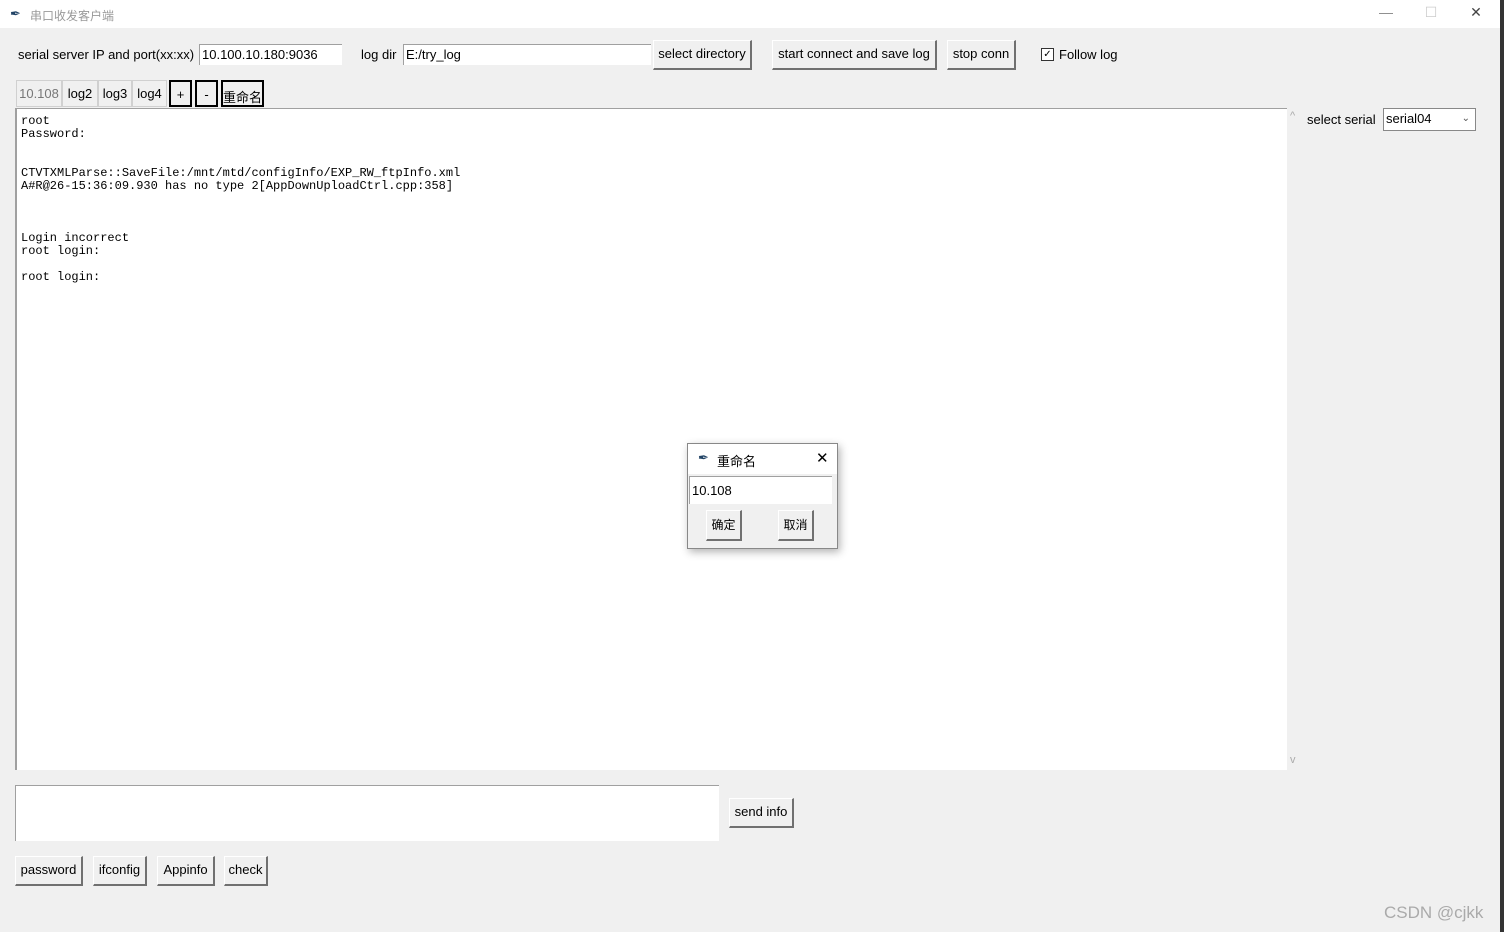 The width and height of the screenshot is (1504, 932). What do you see at coordinates (761, 813) in the screenshot?
I see `send-info-button: send info` at bounding box center [761, 813].